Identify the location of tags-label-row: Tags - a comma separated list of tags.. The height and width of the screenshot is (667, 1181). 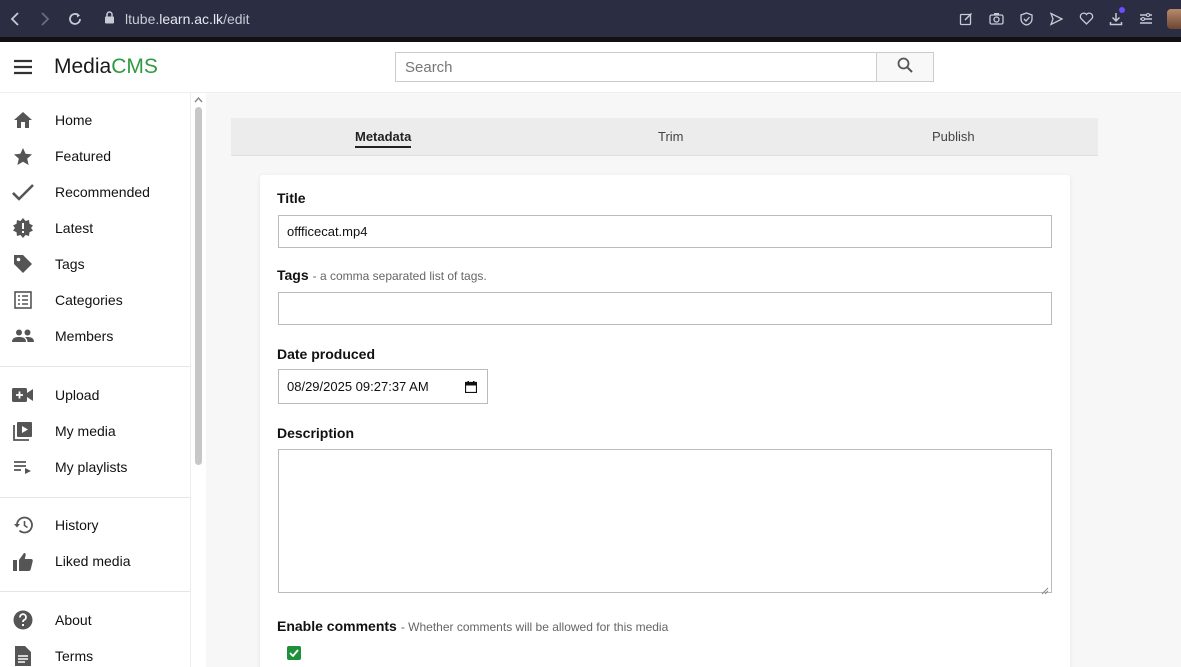
(382, 275).